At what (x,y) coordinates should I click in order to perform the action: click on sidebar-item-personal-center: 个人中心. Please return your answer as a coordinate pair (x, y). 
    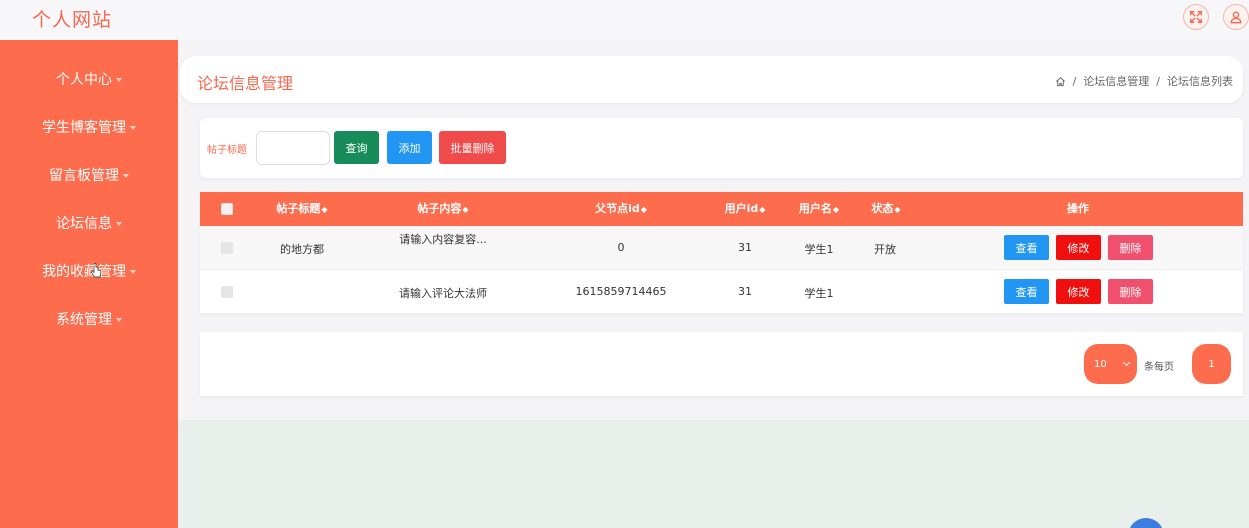
    Looking at the image, I should click on (89, 79).